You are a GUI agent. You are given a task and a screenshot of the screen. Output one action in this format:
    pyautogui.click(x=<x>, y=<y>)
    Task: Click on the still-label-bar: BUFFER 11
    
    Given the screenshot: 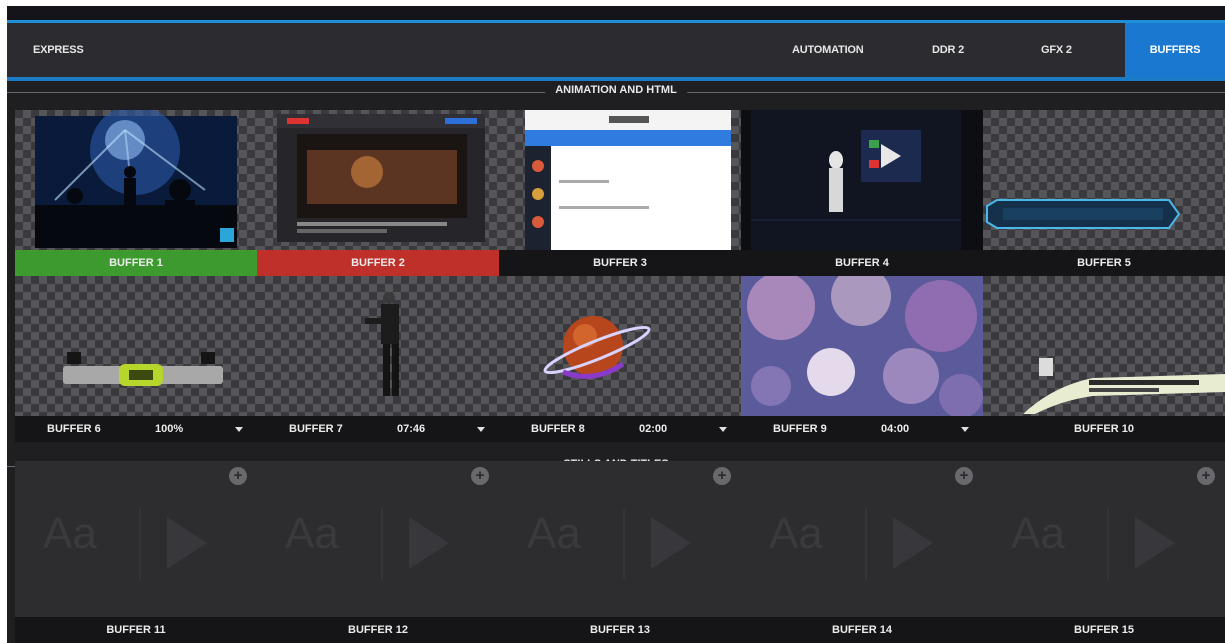 What is the action you would take?
    pyautogui.click(x=136, y=630)
    